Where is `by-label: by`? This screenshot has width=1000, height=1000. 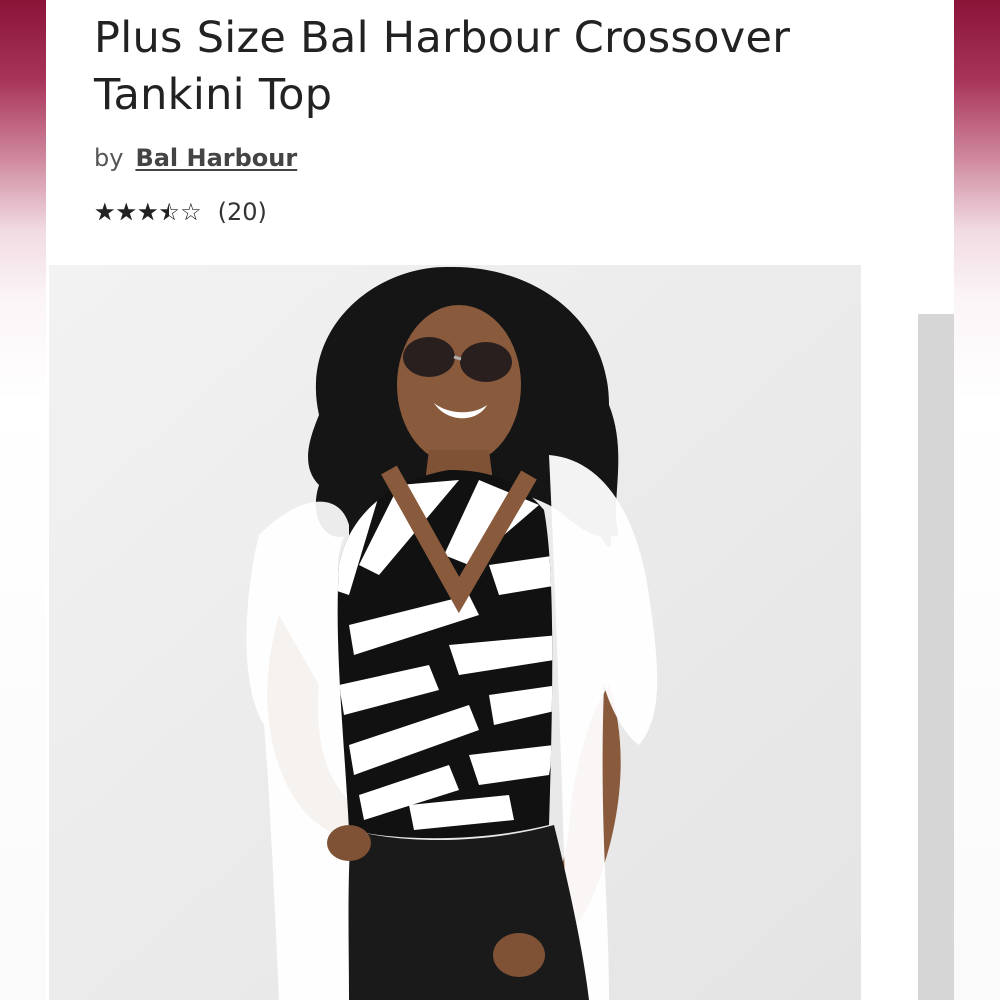
by-label: by is located at coordinates (109, 158).